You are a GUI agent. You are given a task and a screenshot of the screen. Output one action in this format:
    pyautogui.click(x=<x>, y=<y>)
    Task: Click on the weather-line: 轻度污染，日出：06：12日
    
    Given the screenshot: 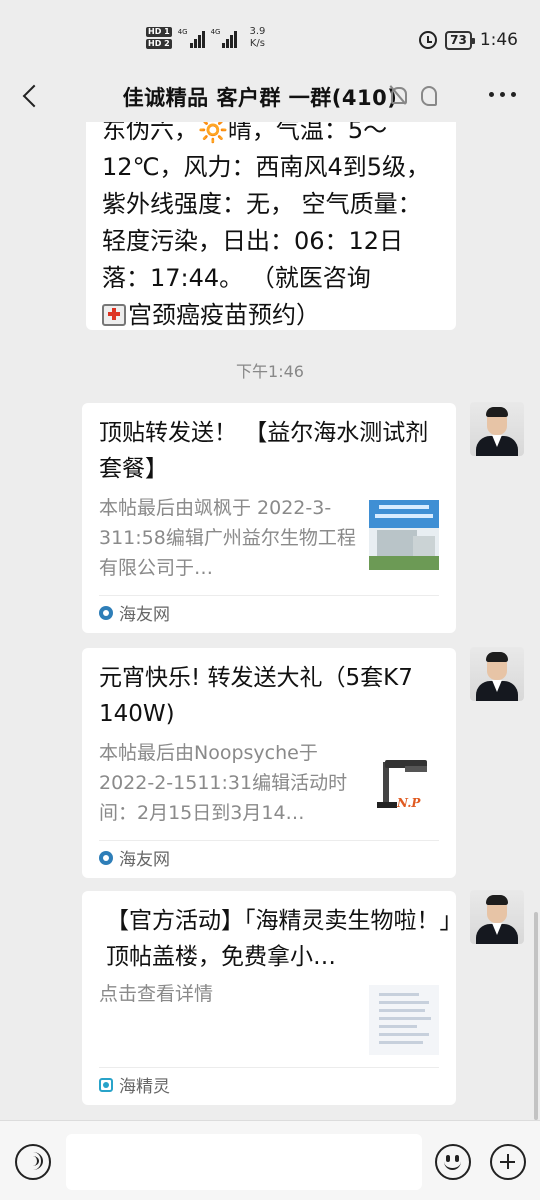 What is the action you would take?
    pyautogui.click(x=253, y=241)
    